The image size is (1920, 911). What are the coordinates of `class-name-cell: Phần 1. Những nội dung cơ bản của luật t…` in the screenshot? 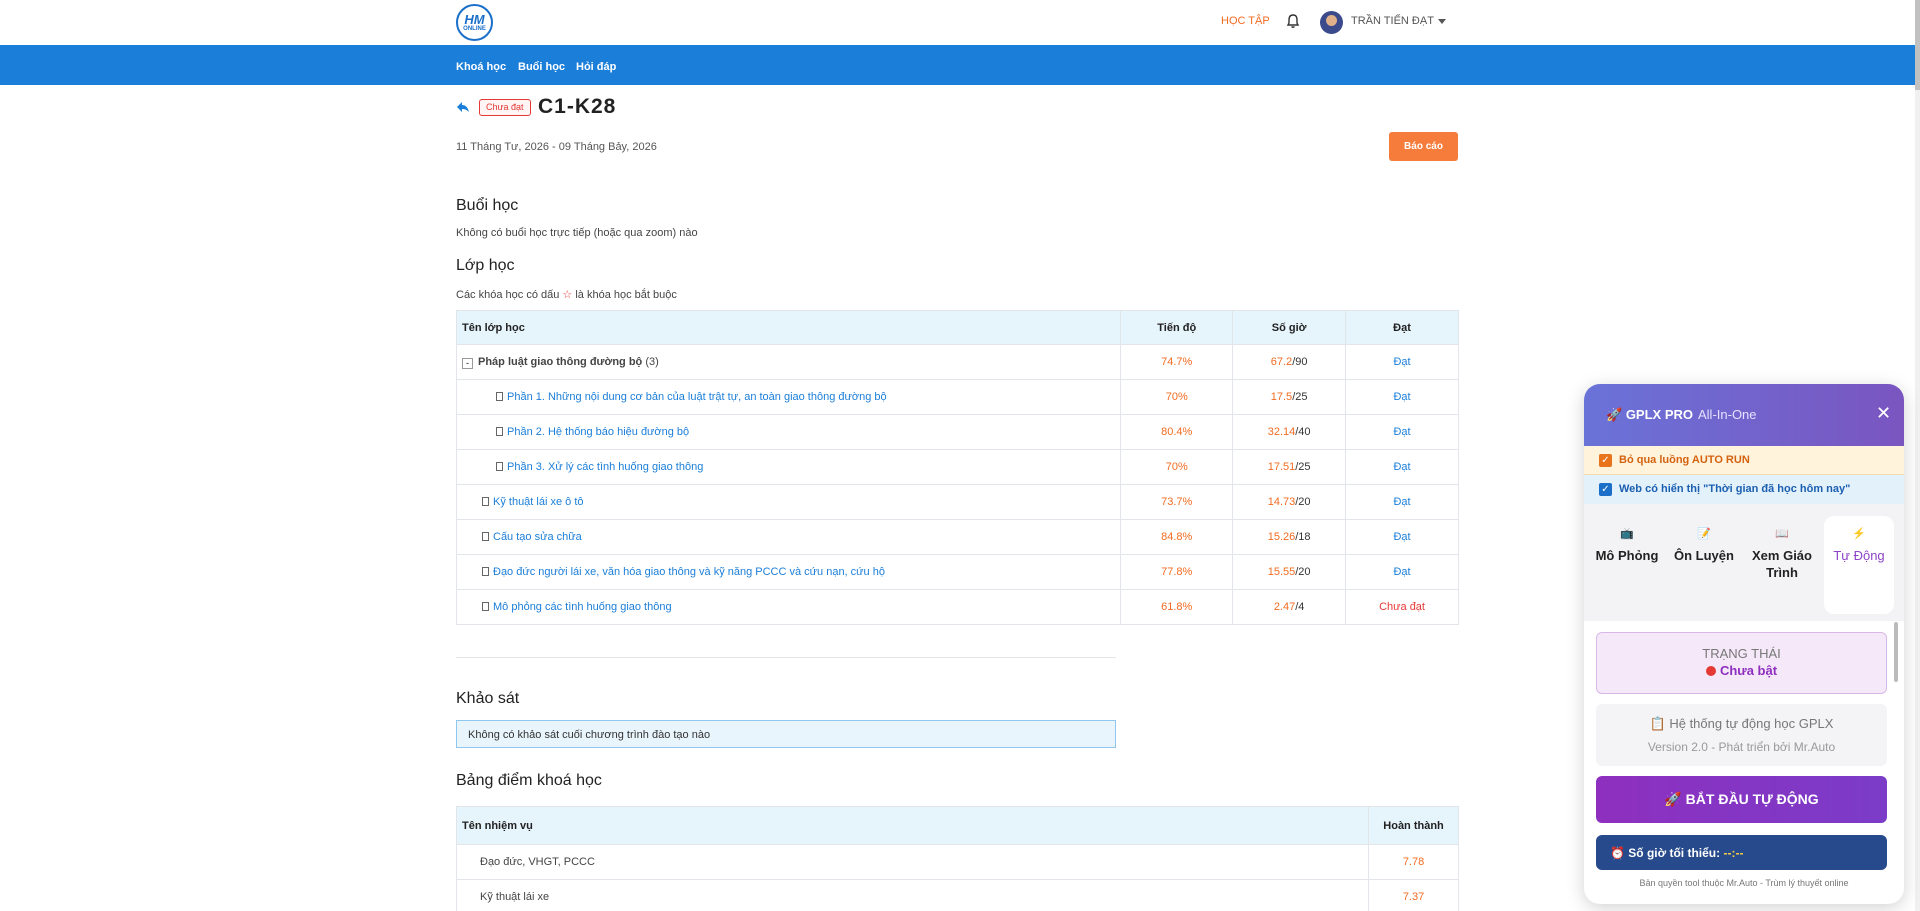 It's located at (788, 397).